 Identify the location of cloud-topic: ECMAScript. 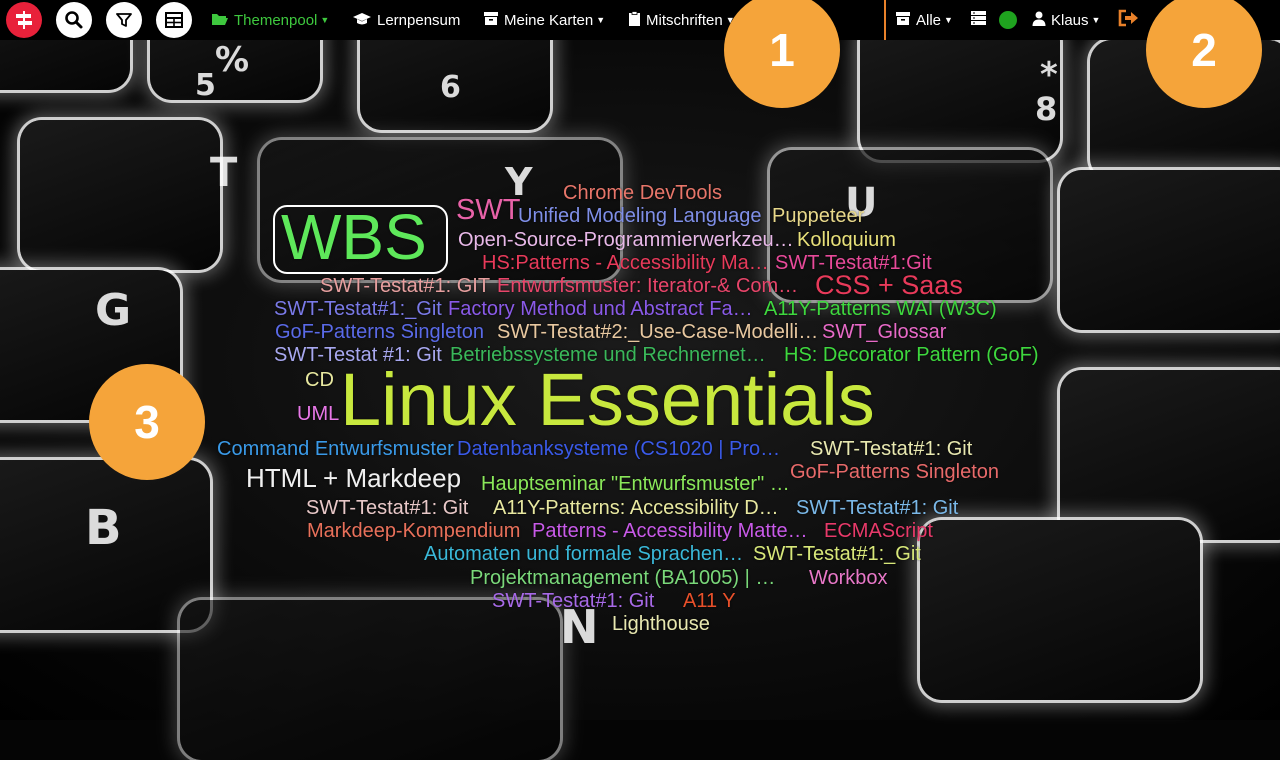
(878, 531).